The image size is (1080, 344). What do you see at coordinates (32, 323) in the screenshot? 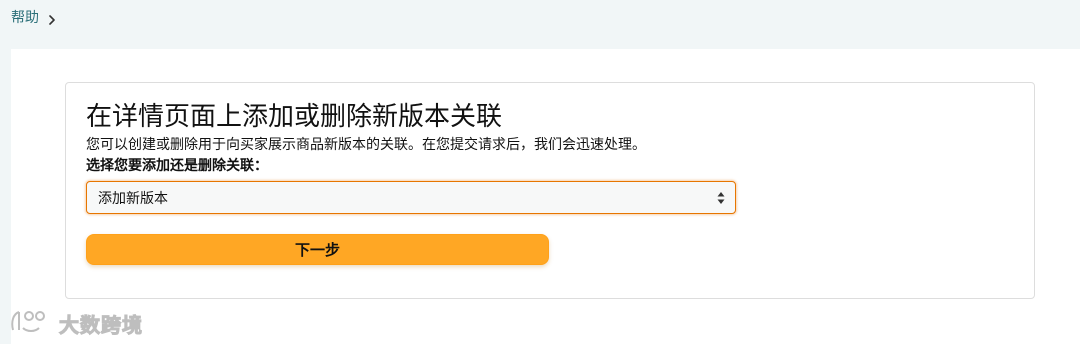
I see `brand-logo-icon` at bounding box center [32, 323].